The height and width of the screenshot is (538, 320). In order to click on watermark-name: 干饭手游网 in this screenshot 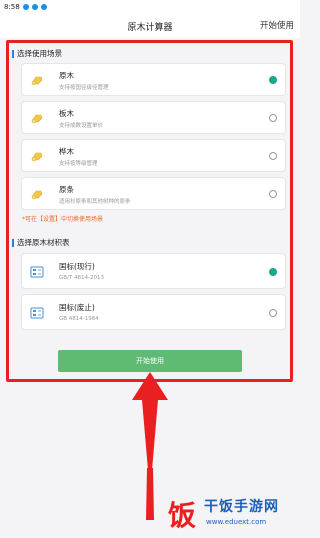, I will do `click(241, 507)`.